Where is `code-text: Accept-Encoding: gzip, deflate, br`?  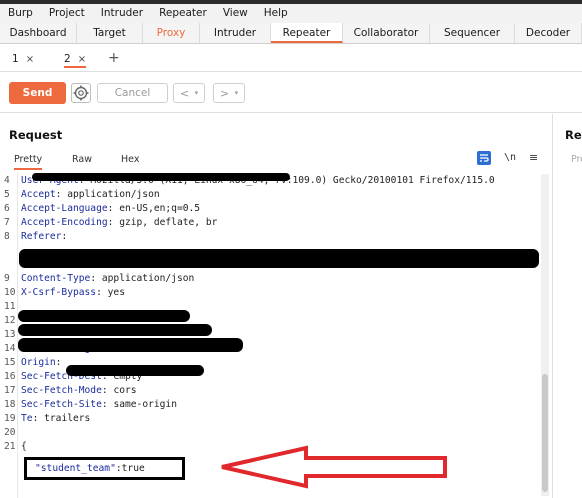
code-text: Accept-Encoding: gzip, deflate, br is located at coordinates (119, 223).